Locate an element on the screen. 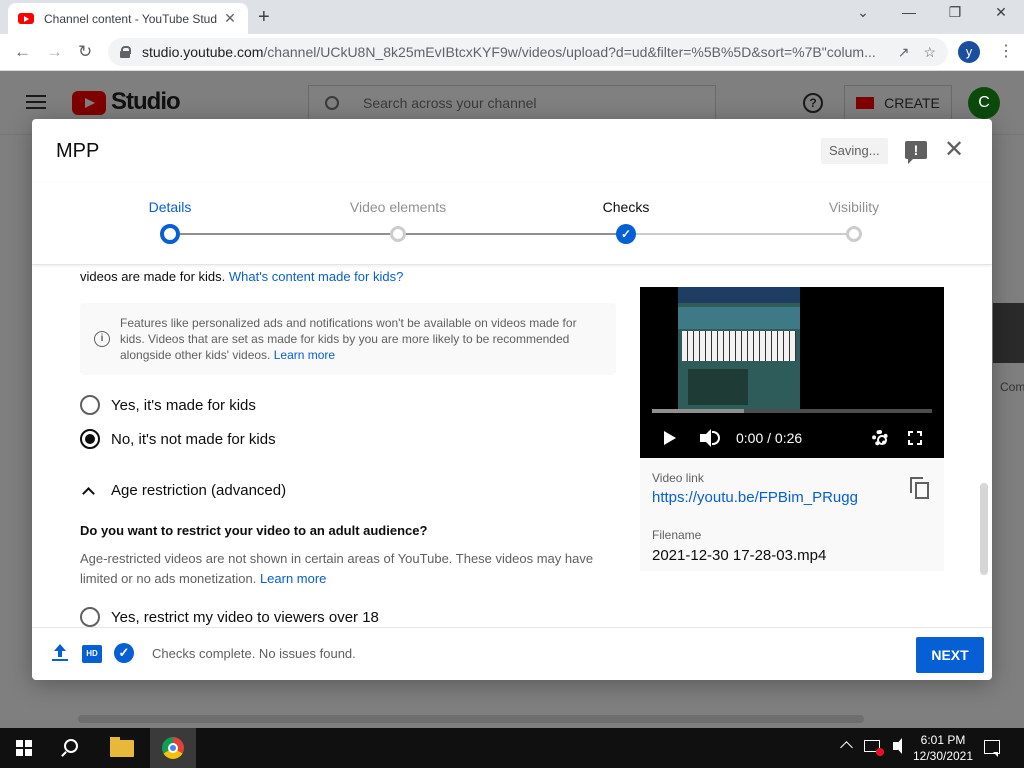 This screenshot has height=768, width=1024. network-error-icon is located at coordinates (880, 752).